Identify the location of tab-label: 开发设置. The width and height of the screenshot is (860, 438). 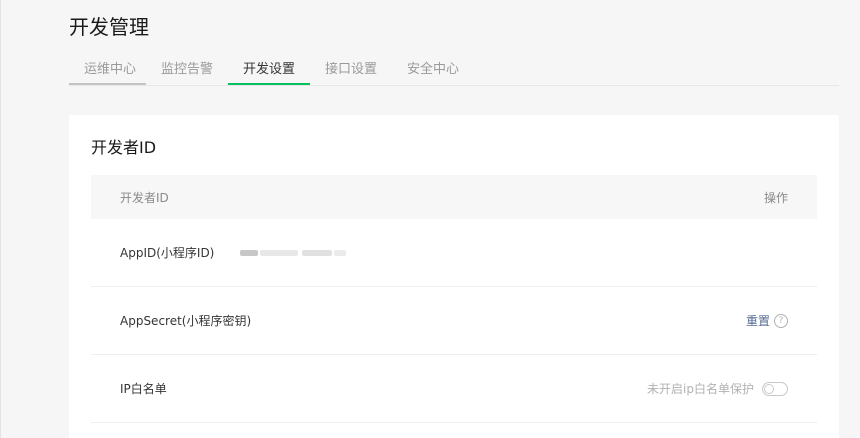
(269, 69).